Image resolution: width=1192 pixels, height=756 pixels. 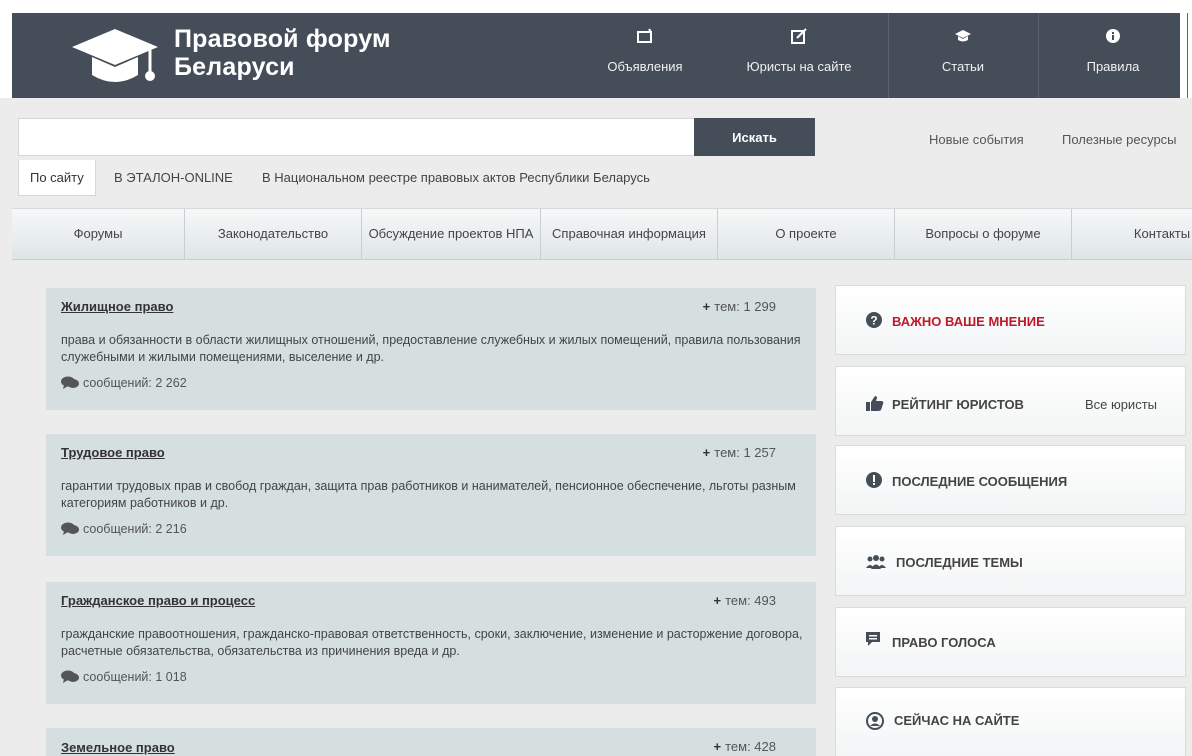 I want to click on site-title: Правовой форум Беларуси, so click(x=282, y=53).